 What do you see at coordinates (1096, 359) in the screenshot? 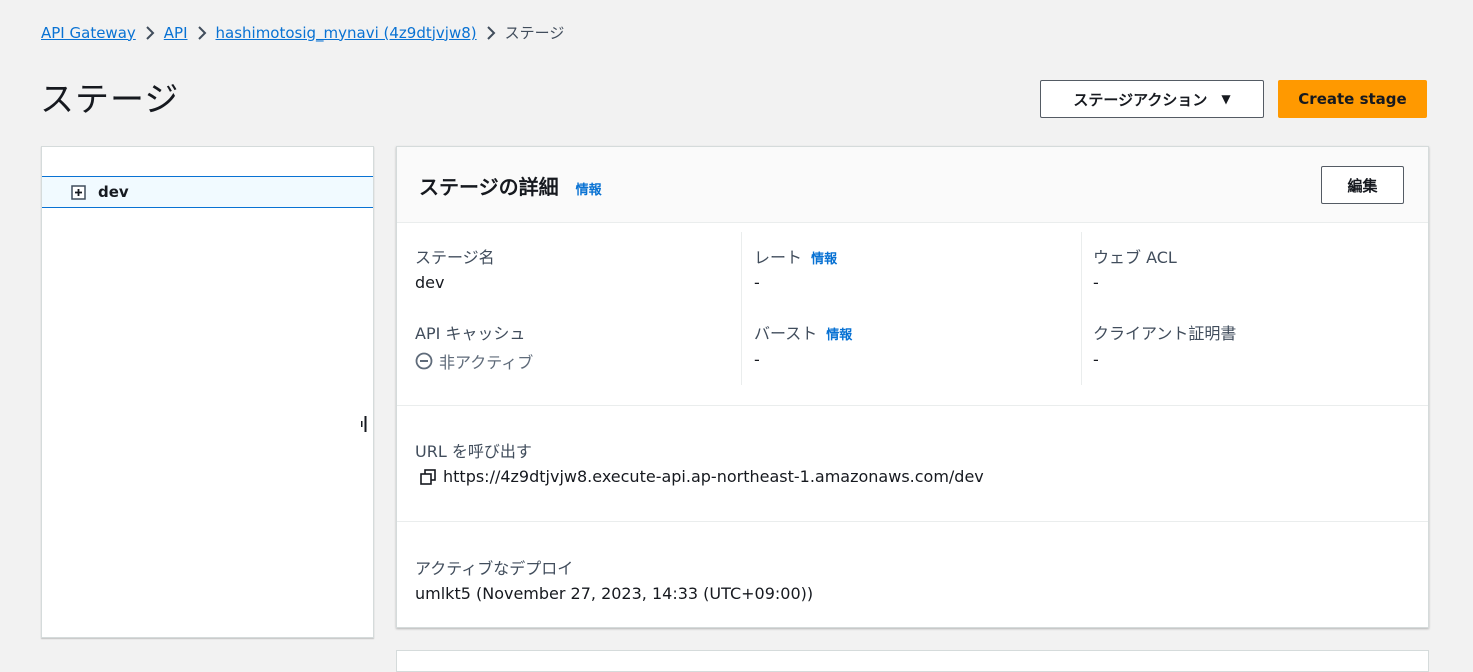
I see `client-cert-value: -` at bounding box center [1096, 359].